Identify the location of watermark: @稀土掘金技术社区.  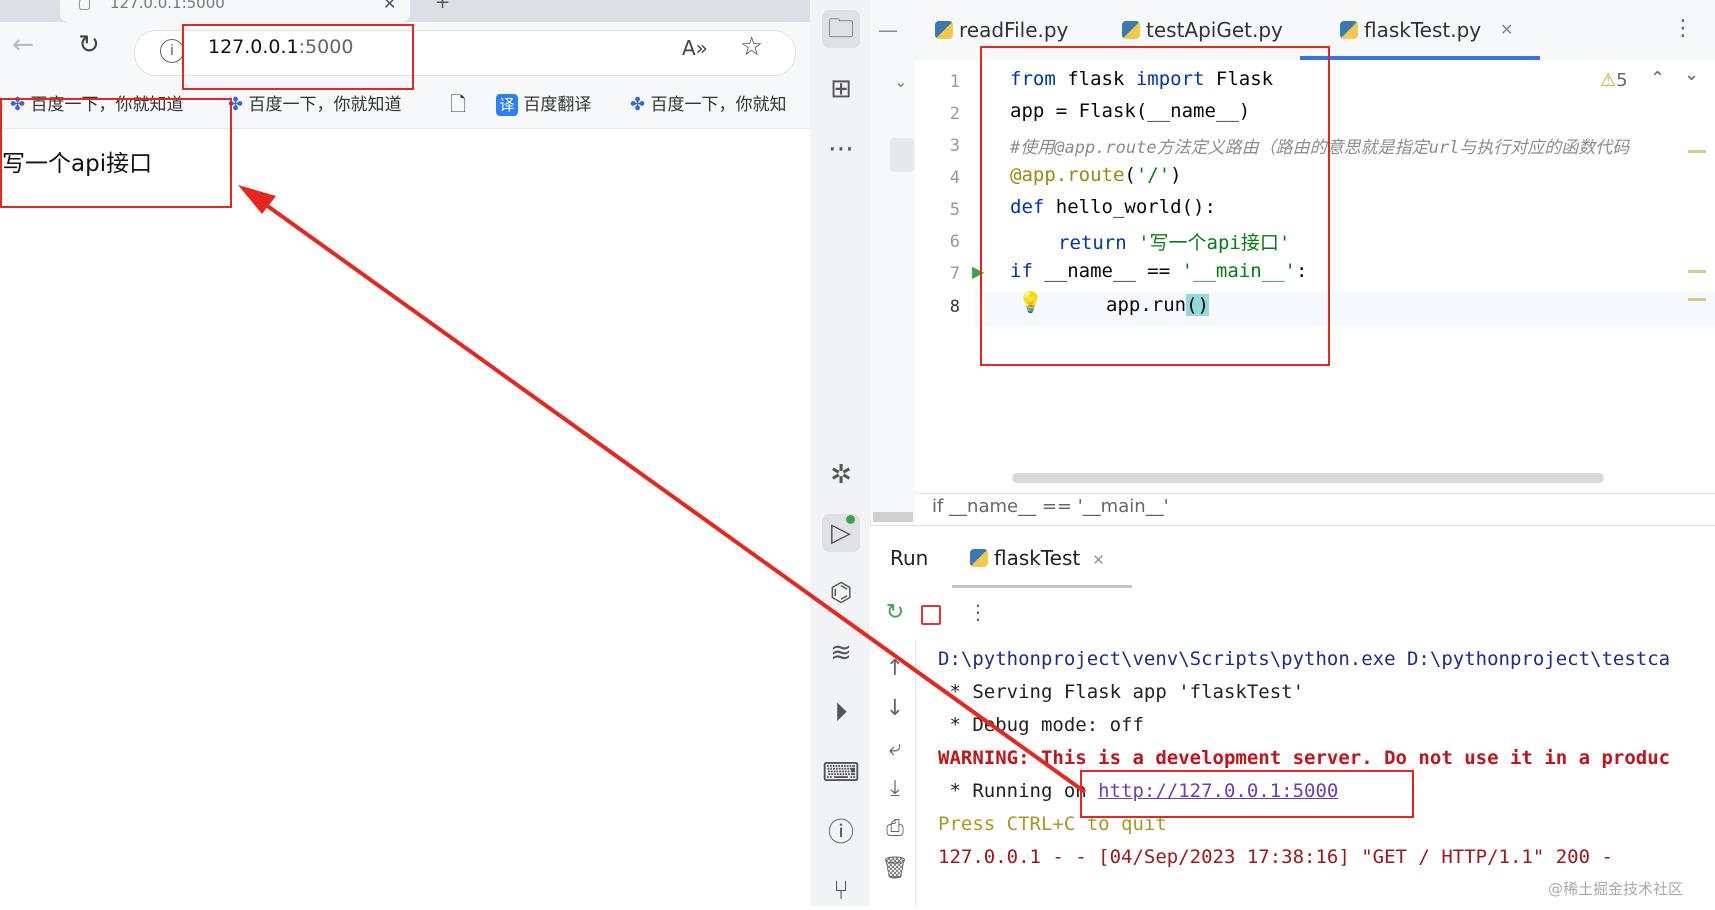
(1616, 889).